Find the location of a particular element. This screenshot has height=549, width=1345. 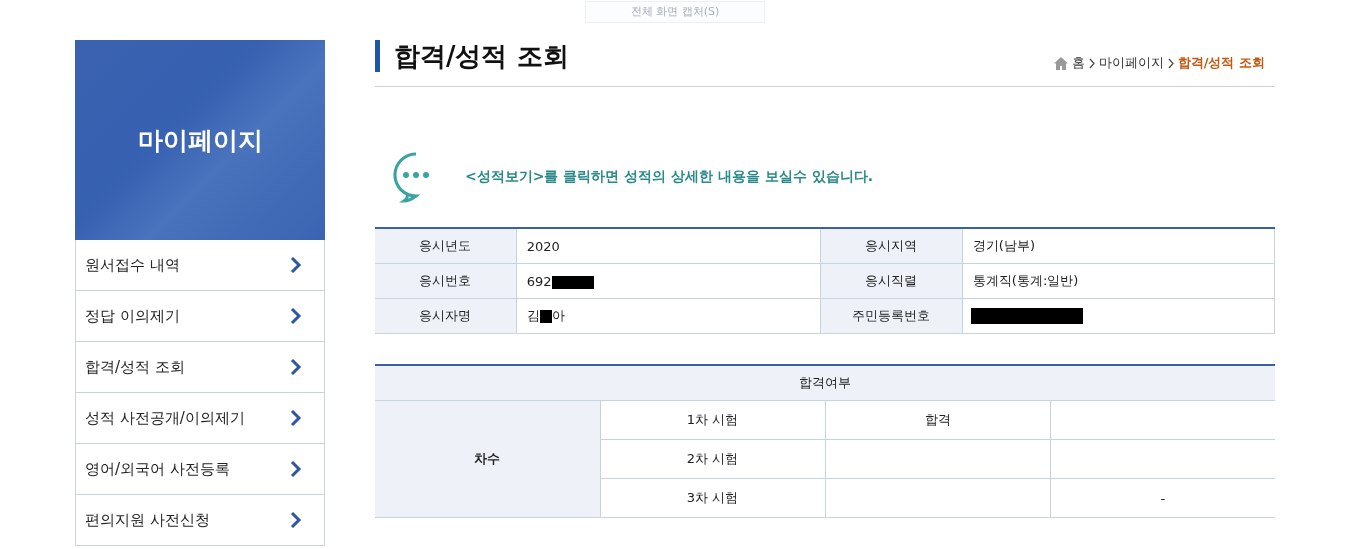

table-cell: 합격 is located at coordinates (937, 420).